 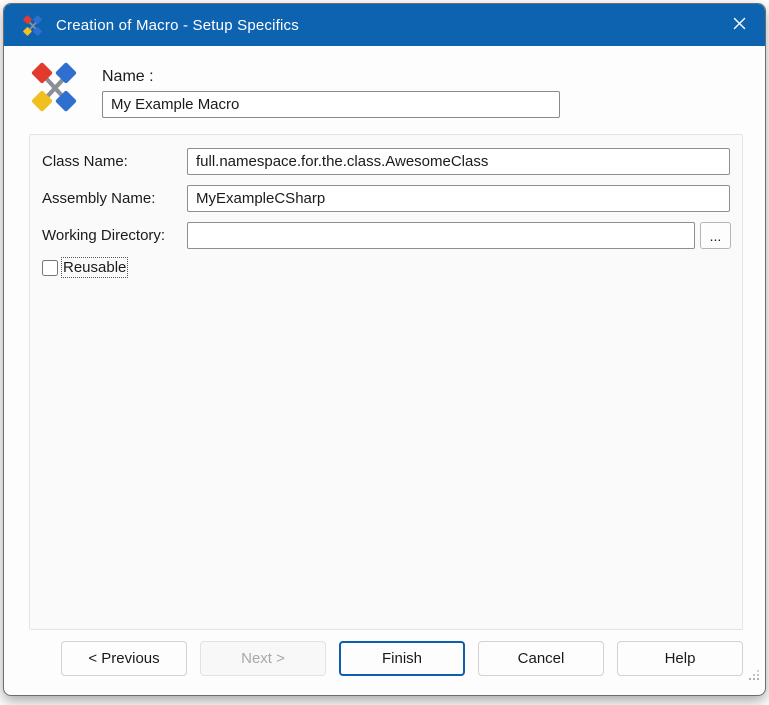 What do you see at coordinates (85, 161) in the screenshot?
I see `class-name-label: Class Name:` at bounding box center [85, 161].